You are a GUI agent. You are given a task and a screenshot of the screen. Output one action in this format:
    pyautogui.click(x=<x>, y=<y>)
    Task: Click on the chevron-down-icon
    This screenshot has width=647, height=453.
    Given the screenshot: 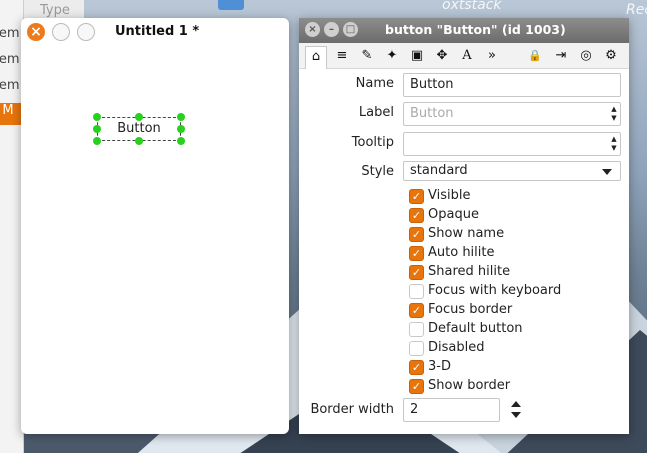 What is the action you would take?
    pyautogui.click(x=607, y=172)
    